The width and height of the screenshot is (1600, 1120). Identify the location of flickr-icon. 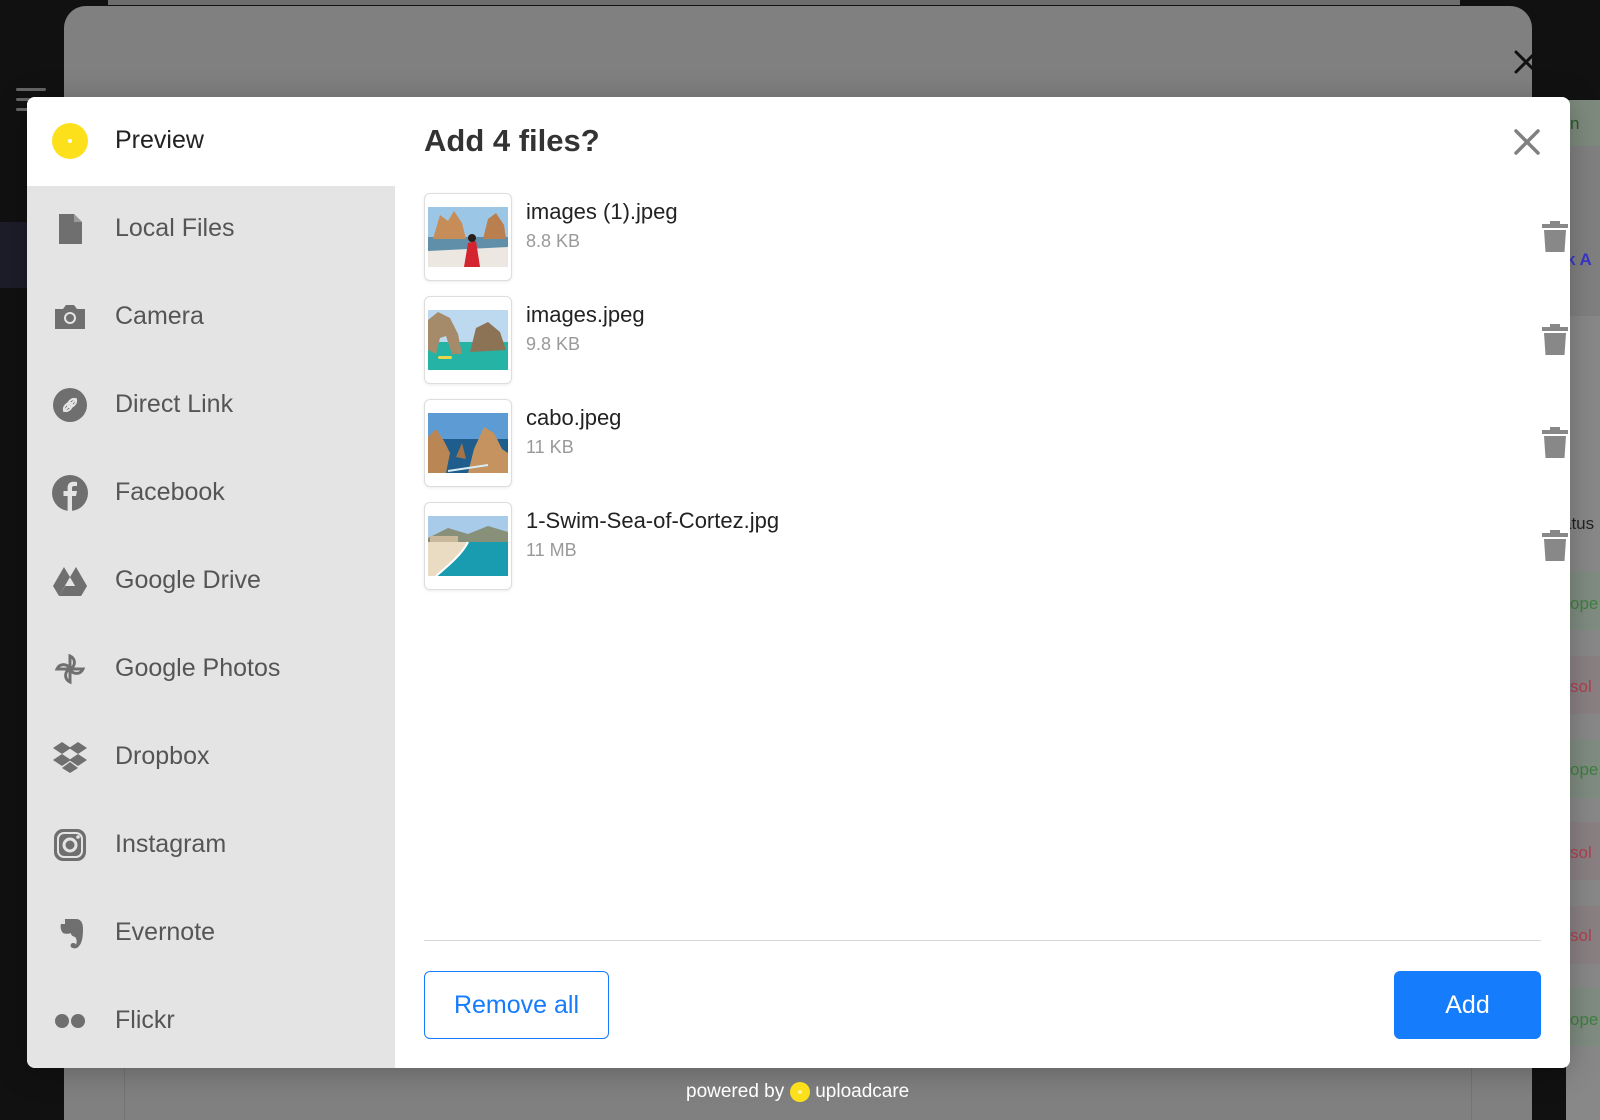
(70, 1021).